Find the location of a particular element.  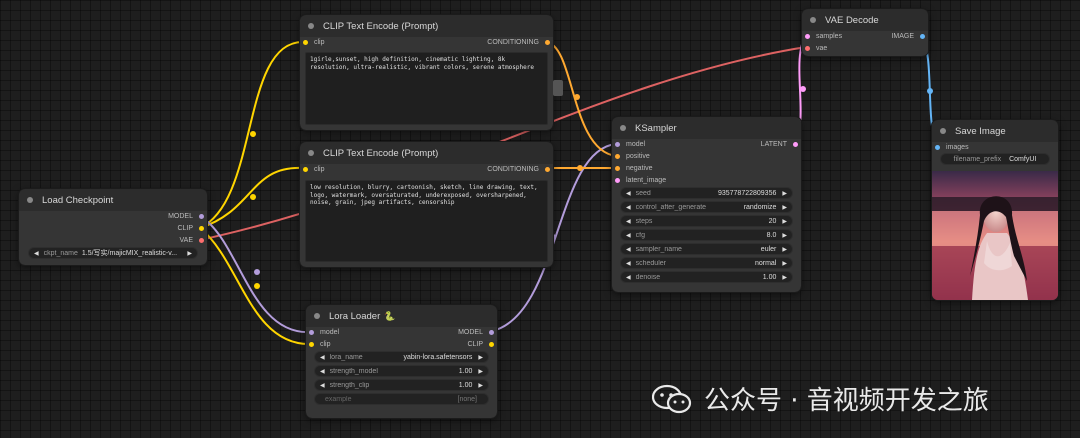

node-title-bar: Load Checkpoint is located at coordinates (113, 200).